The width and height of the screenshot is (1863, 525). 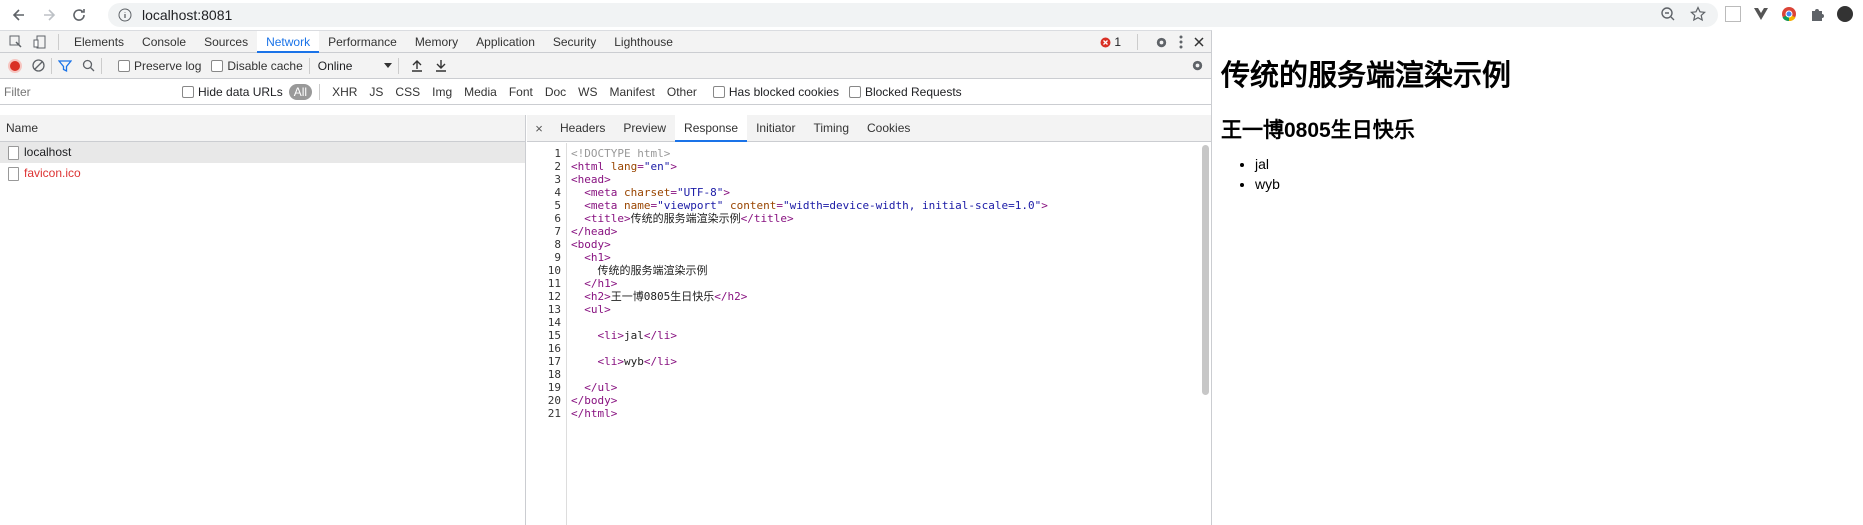 What do you see at coordinates (38, 65) in the screenshot?
I see `clear-icon` at bounding box center [38, 65].